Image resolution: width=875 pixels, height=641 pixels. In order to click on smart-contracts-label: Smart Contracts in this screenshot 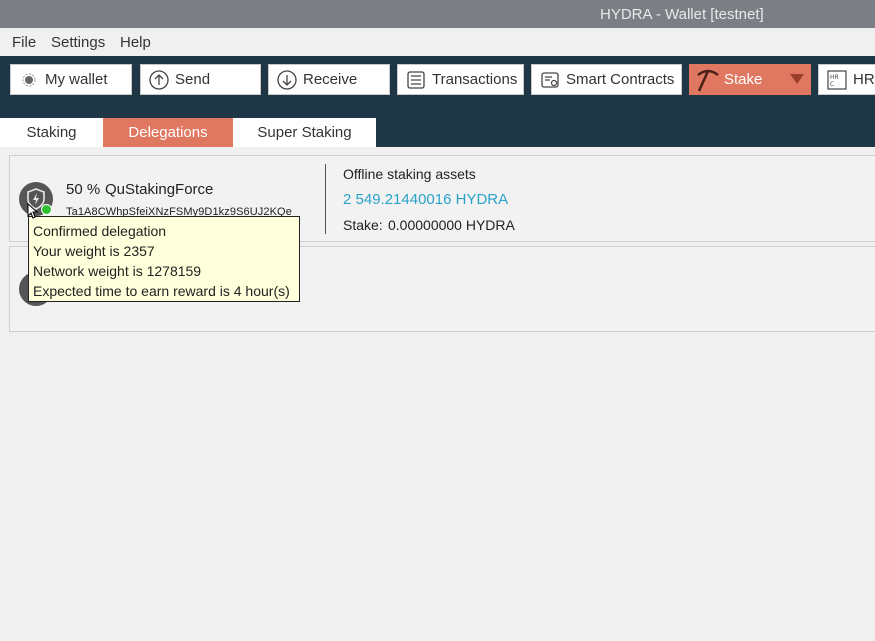, I will do `click(620, 79)`.